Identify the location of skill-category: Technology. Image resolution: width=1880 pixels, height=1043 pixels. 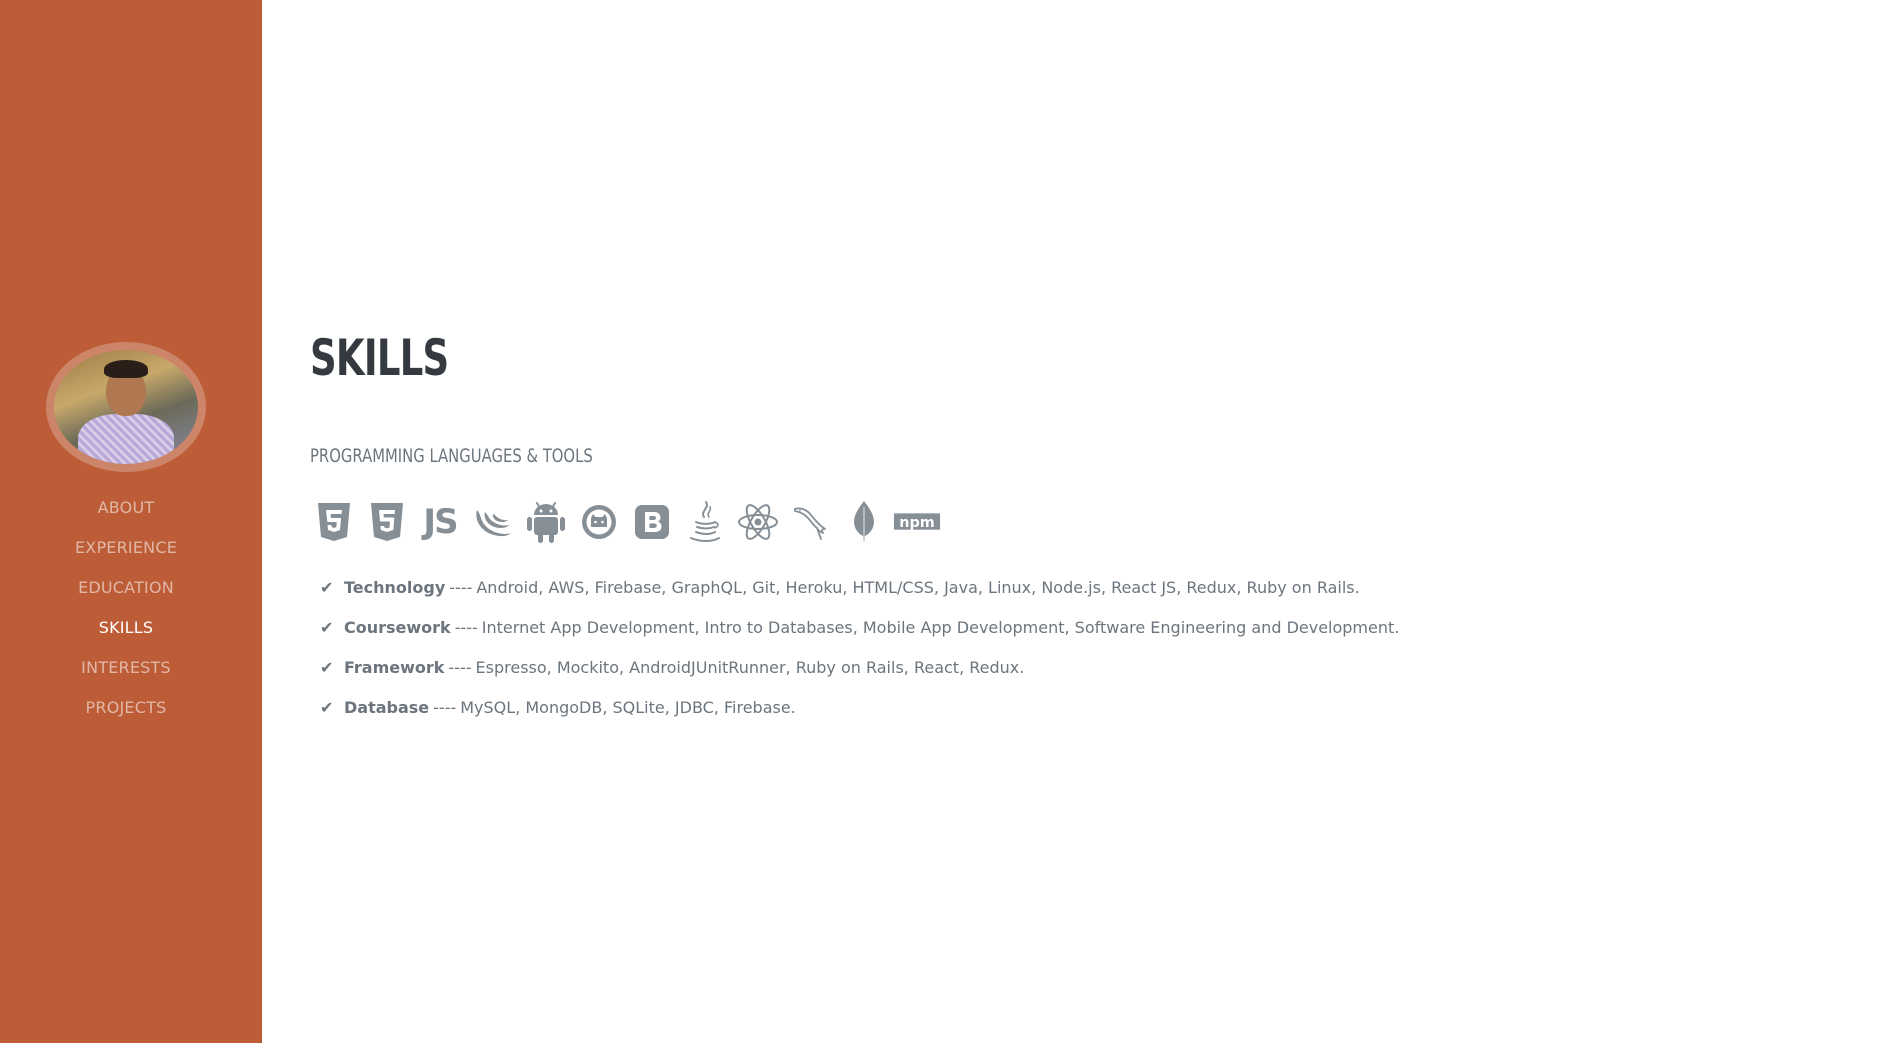
(395, 587).